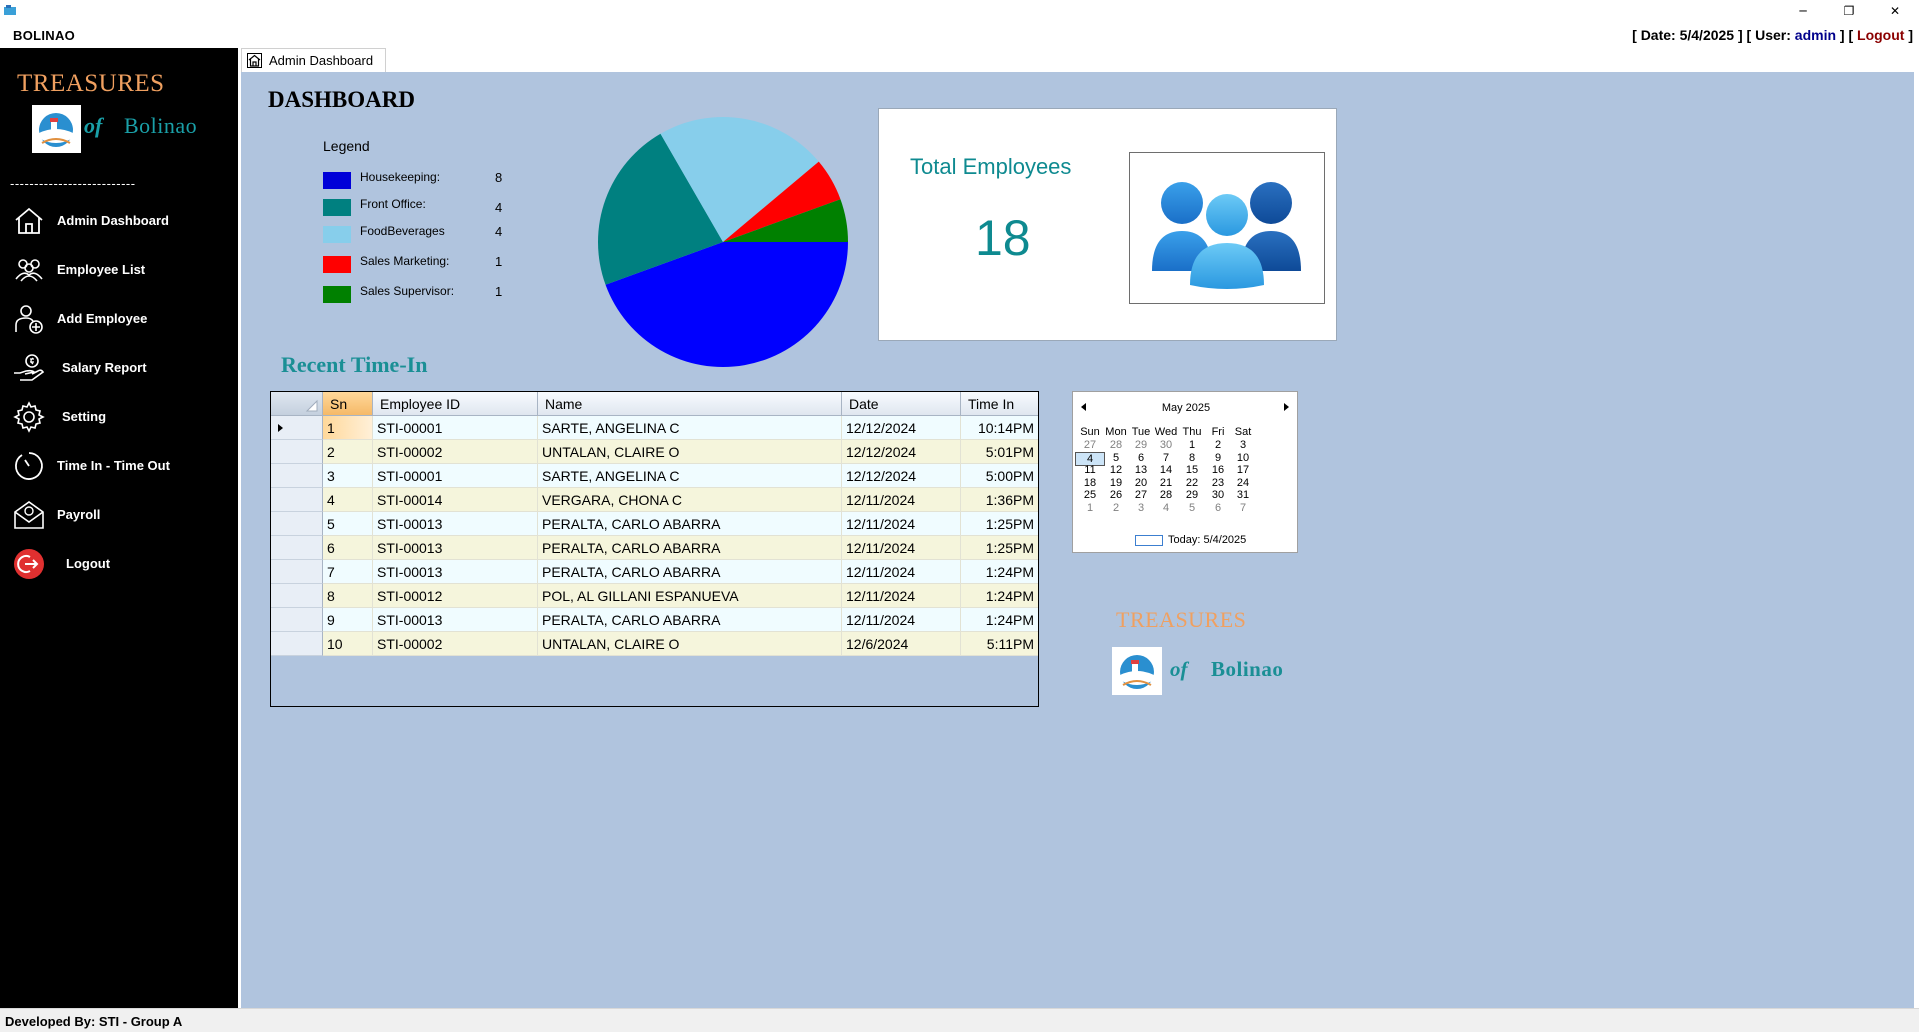 The height and width of the screenshot is (1032, 1919). What do you see at coordinates (1849, 11) in the screenshot?
I see `maximize-button: ❐` at bounding box center [1849, 11].